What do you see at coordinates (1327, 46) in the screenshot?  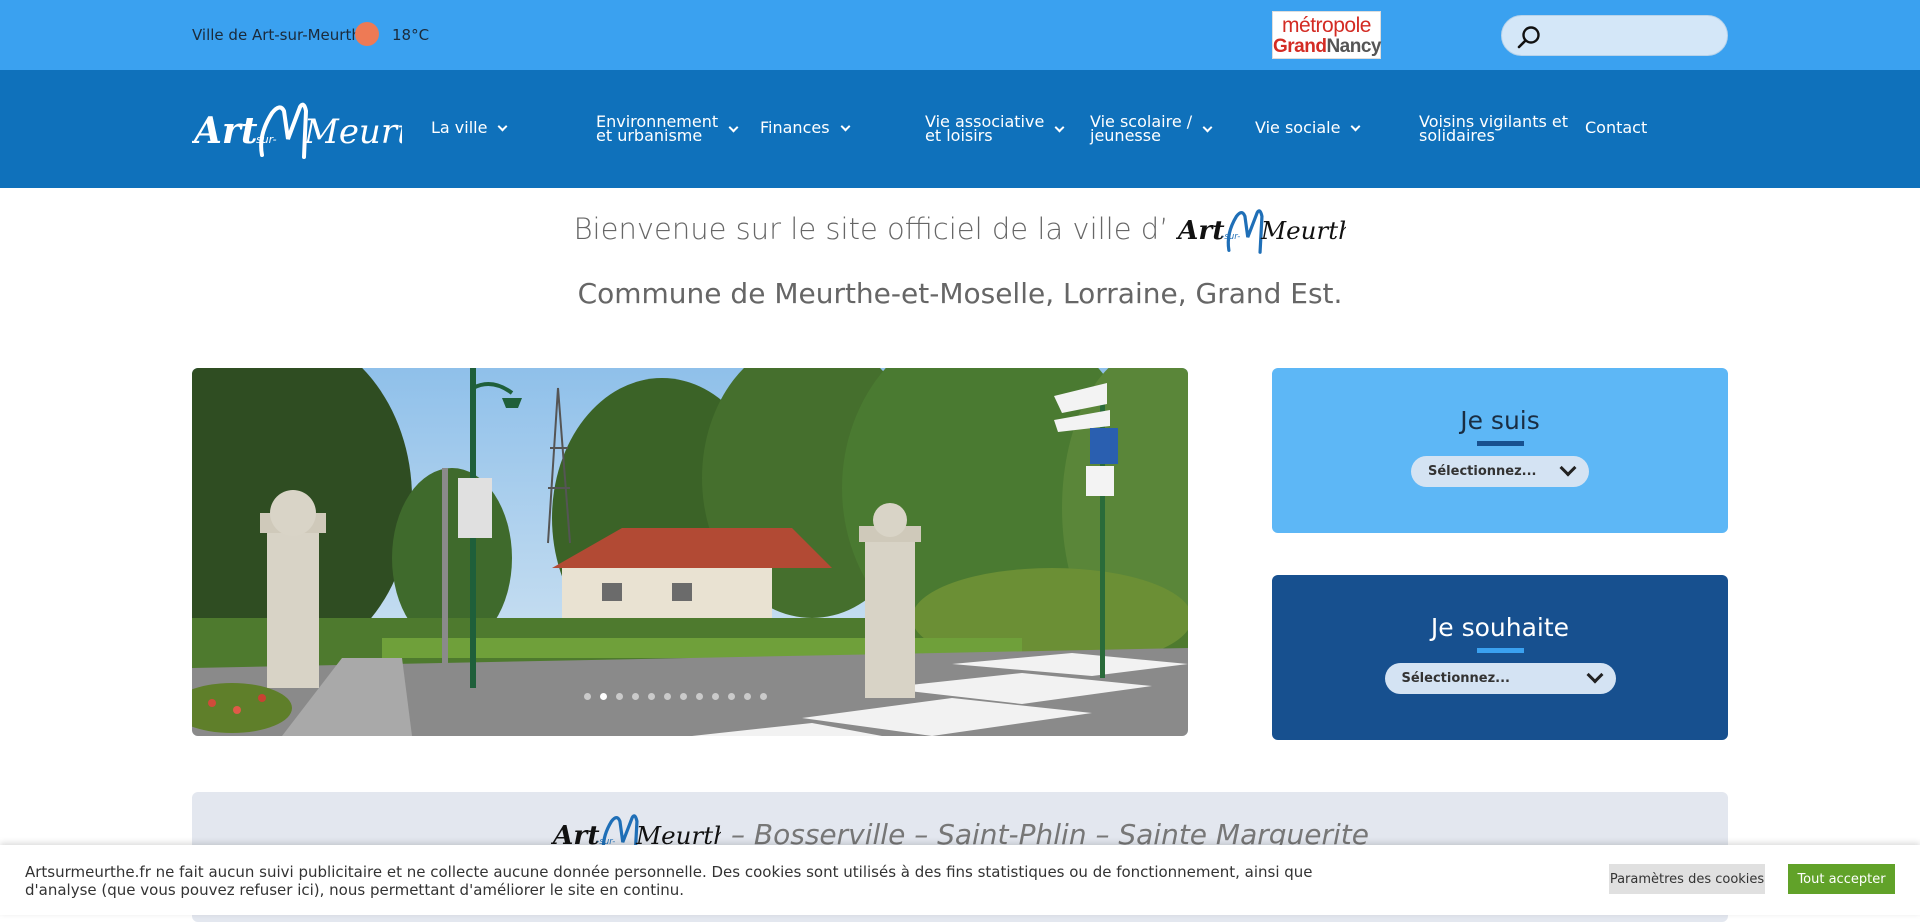 I see `partner-logo-line2: GrandNancy` at bounding box center [1327, 46].